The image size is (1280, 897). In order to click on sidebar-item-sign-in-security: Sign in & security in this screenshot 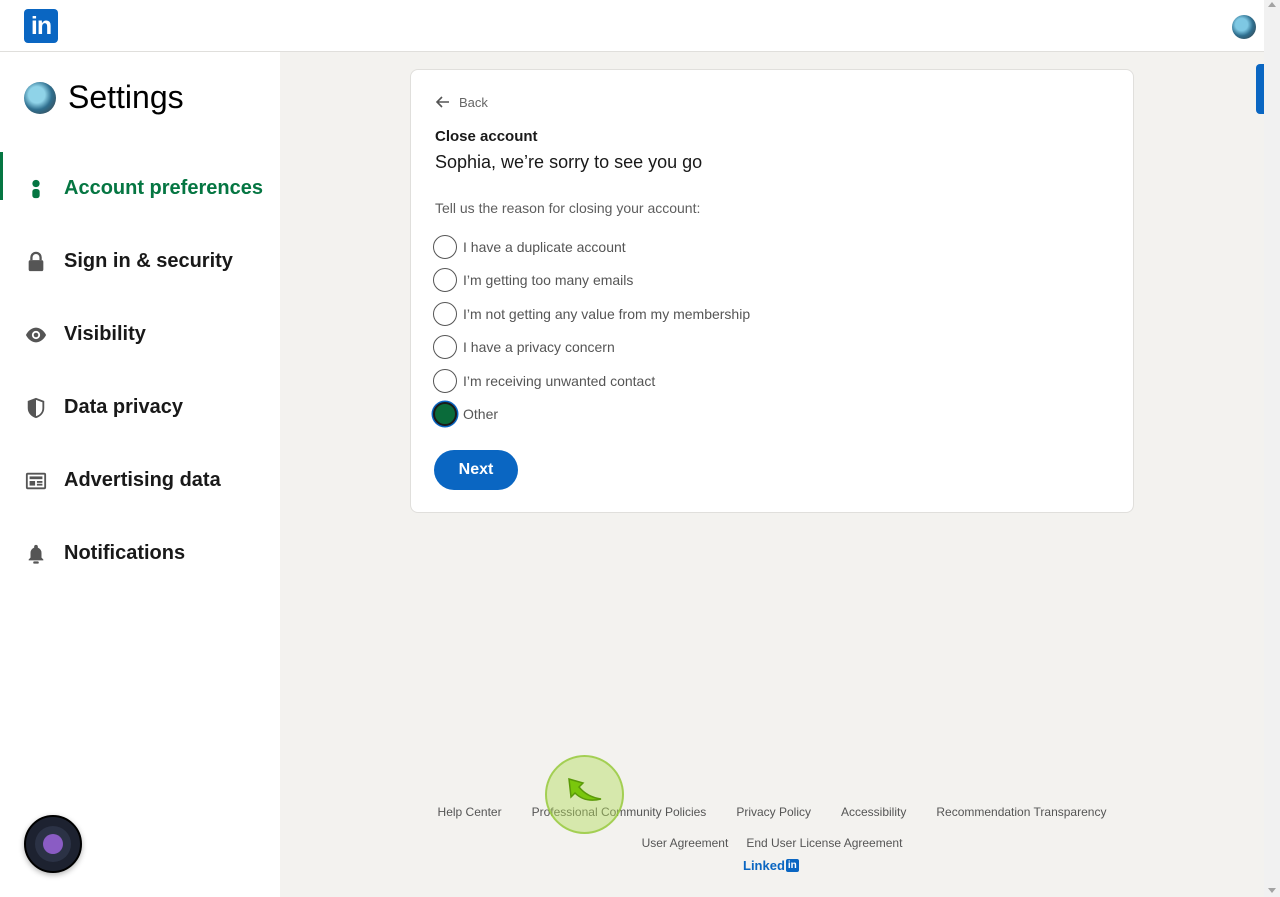, I will do `click(140, 261)`.